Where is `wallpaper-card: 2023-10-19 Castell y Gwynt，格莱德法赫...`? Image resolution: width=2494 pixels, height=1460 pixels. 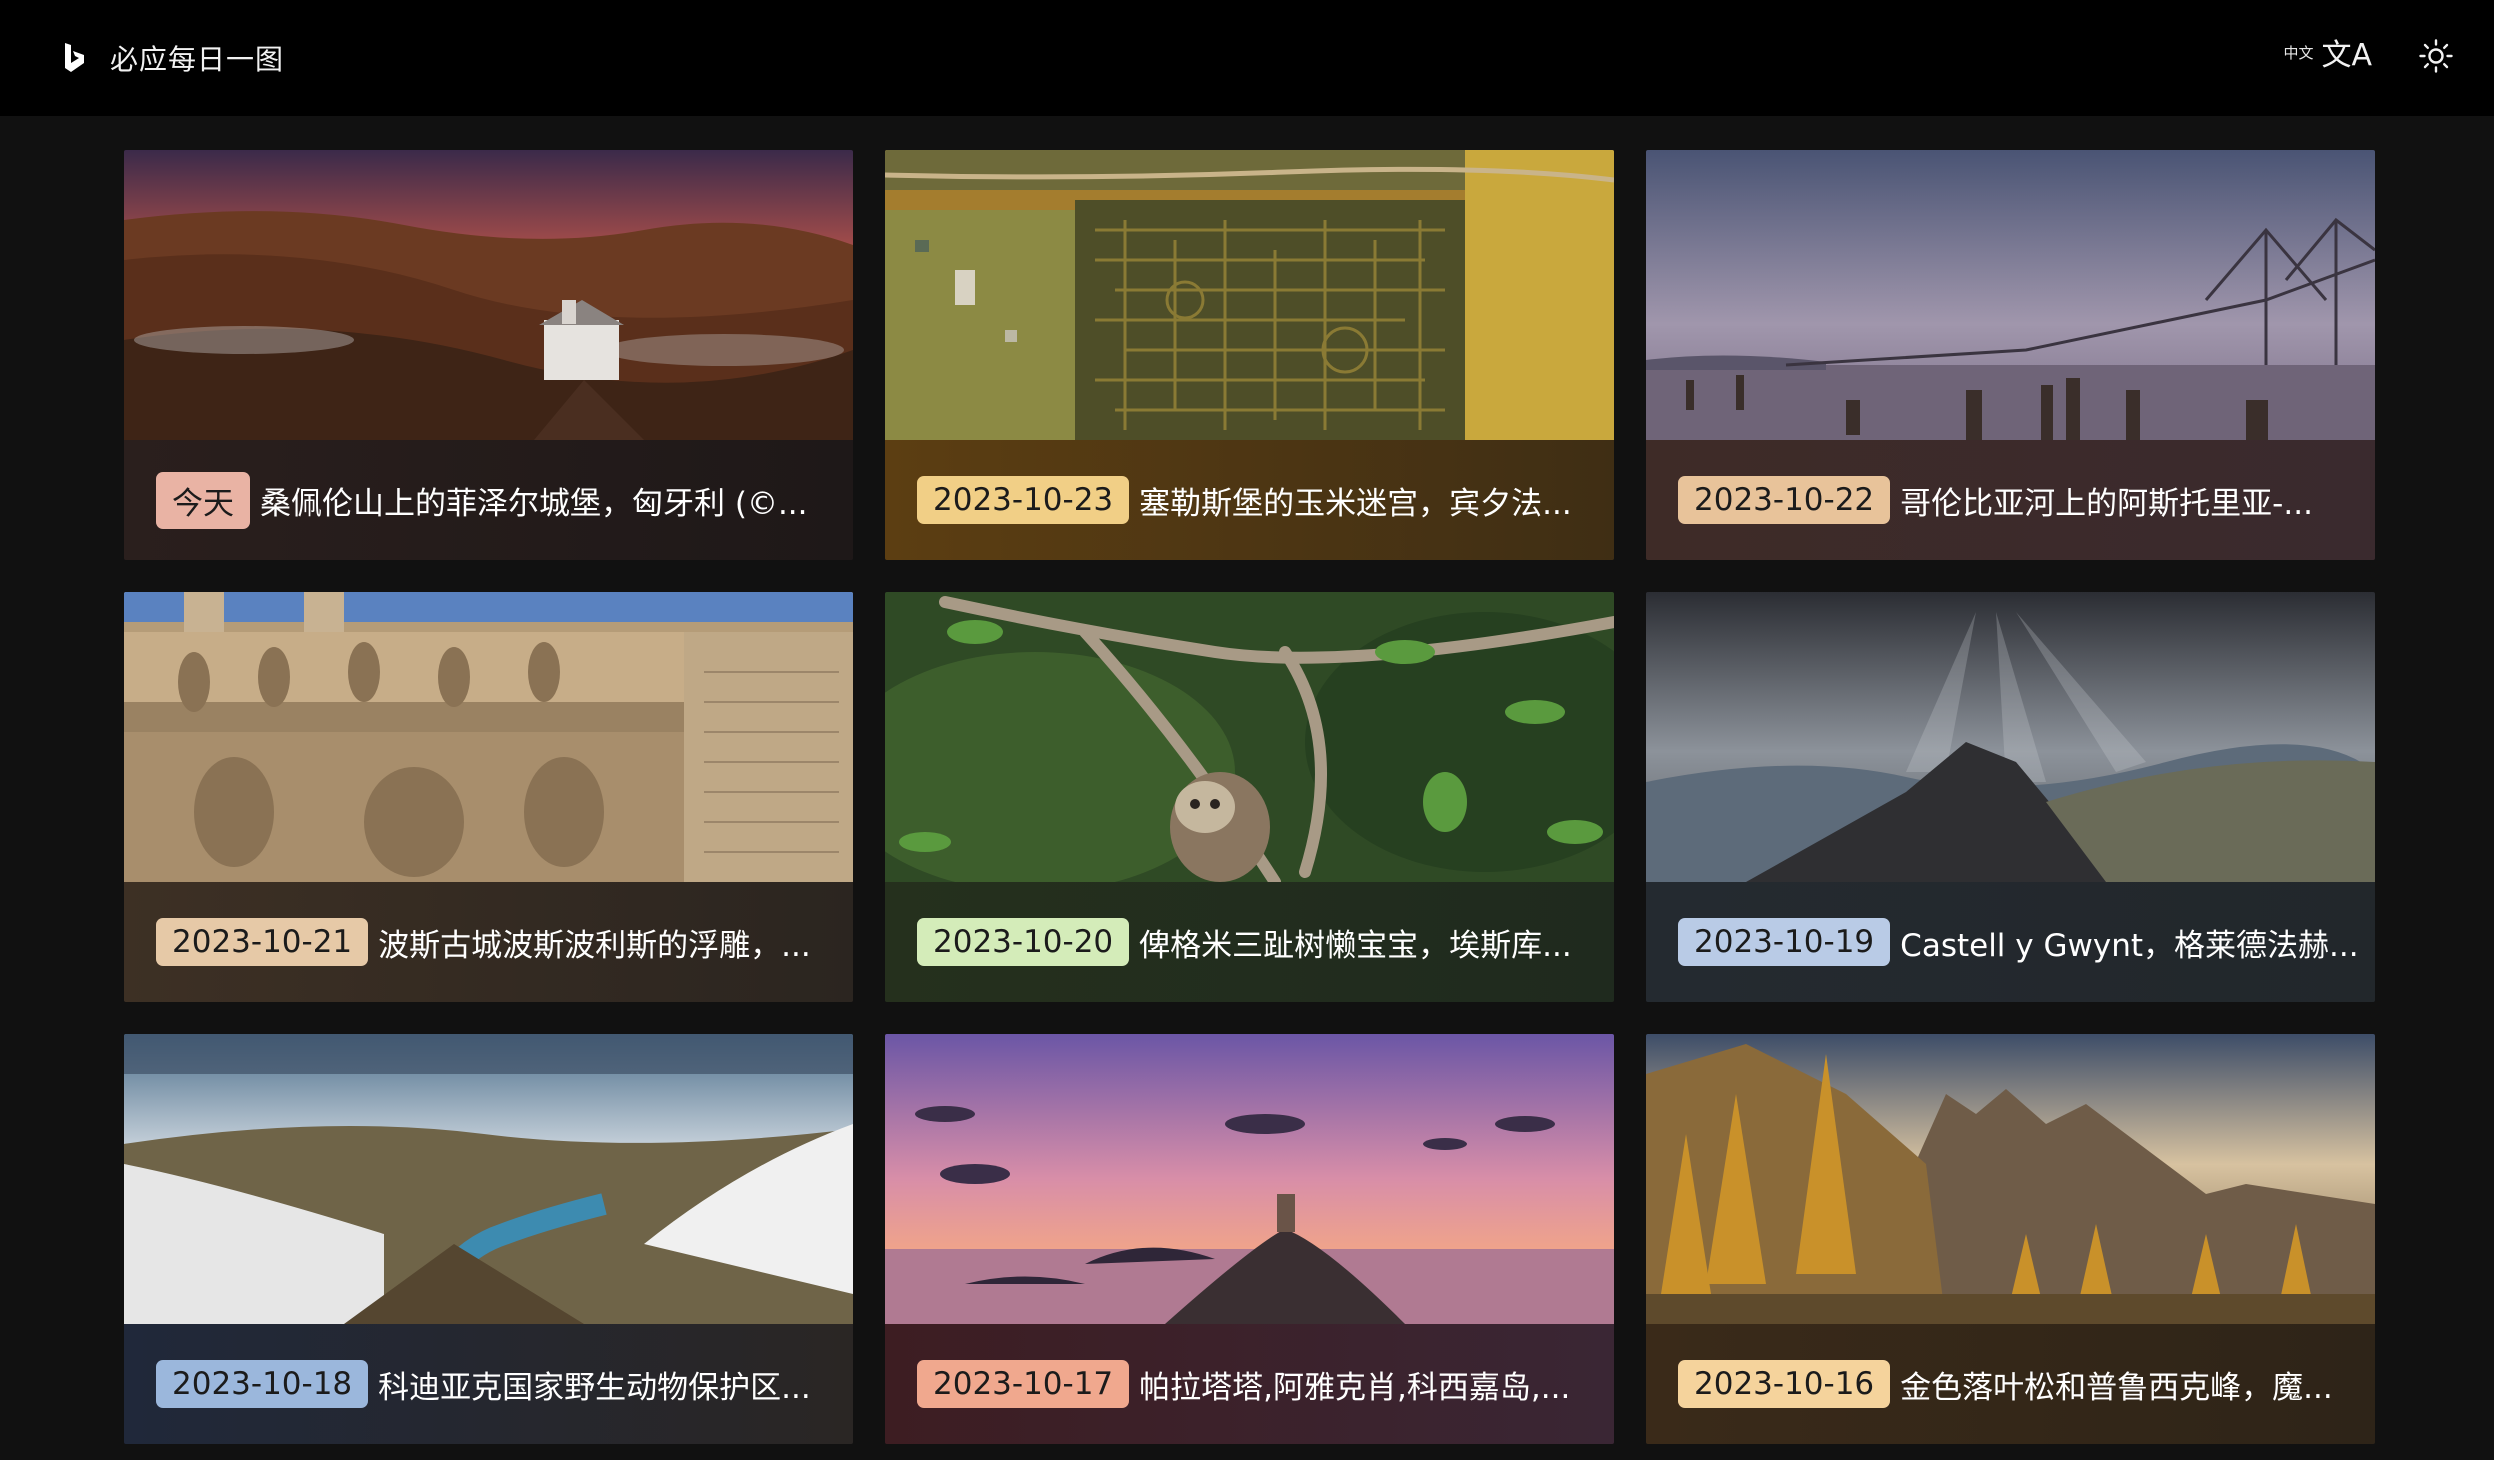
wallpaper-card: 2023-10-19 Castell y Gwynt，格莱德法赫... is located at coordinates (2010, 797).